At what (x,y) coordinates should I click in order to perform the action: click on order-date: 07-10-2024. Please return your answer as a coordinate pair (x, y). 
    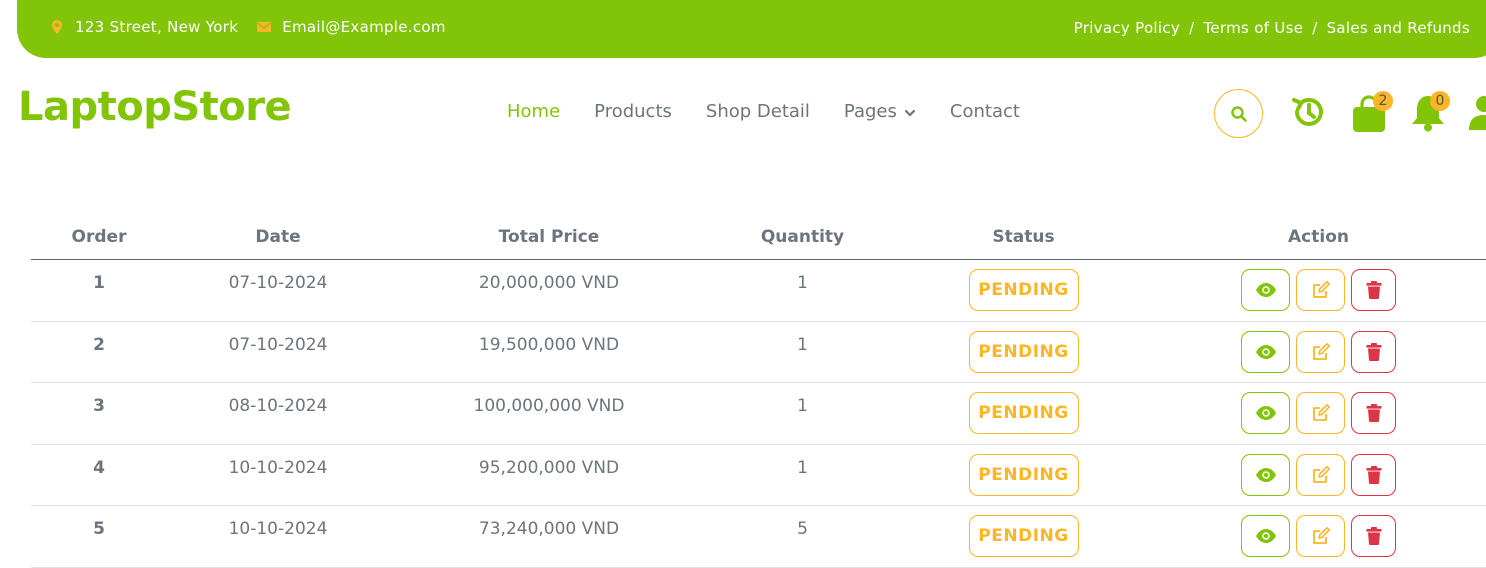
    Looking at the image, I should click on (278, 283).